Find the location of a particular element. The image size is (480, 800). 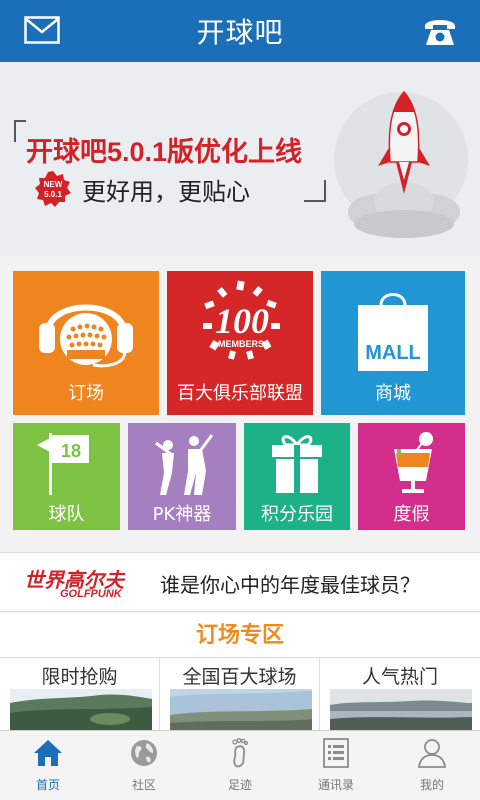

tile-pk: PK神器 is located at coordinates (182, 476).